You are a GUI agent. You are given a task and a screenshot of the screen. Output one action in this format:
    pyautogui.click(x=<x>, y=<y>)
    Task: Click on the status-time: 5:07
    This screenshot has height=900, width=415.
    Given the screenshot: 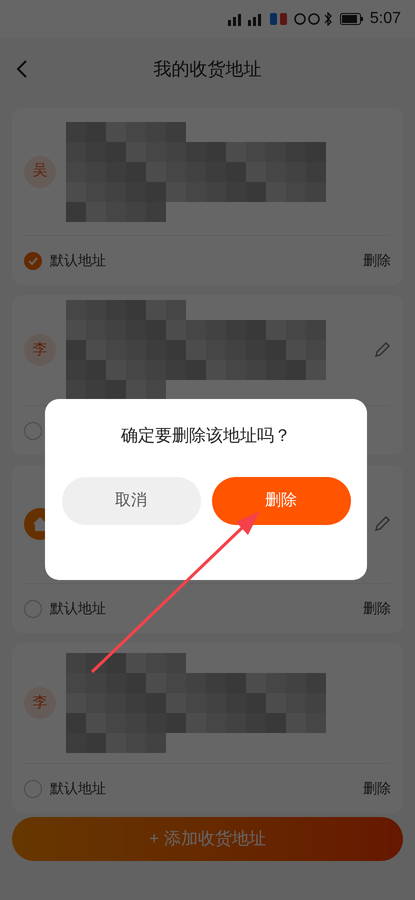 What is the action you would take?
    pyautogui.click(x=385, y=19)
    